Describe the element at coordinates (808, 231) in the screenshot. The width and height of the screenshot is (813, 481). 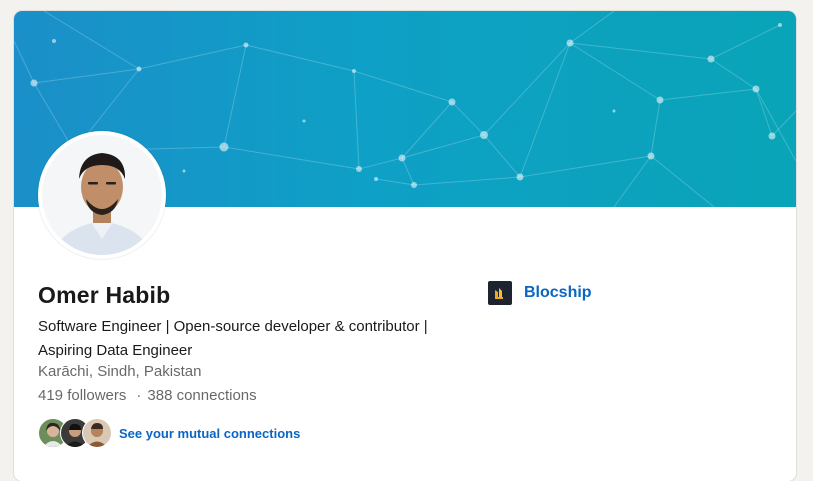
I see `page-scrollbar` at that location.